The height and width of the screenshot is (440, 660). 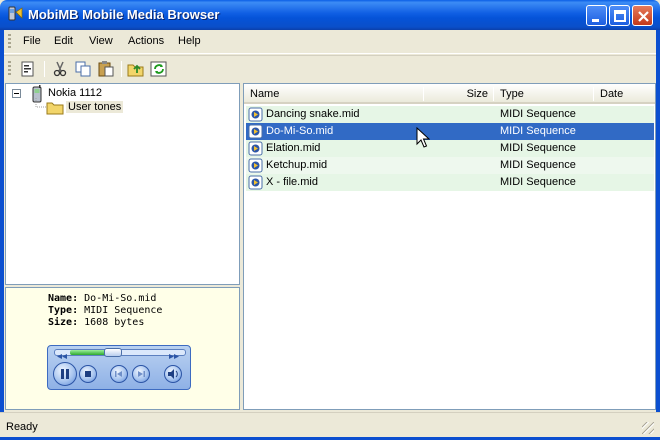 I want to click on next-icon, so click(x=141, y=374).